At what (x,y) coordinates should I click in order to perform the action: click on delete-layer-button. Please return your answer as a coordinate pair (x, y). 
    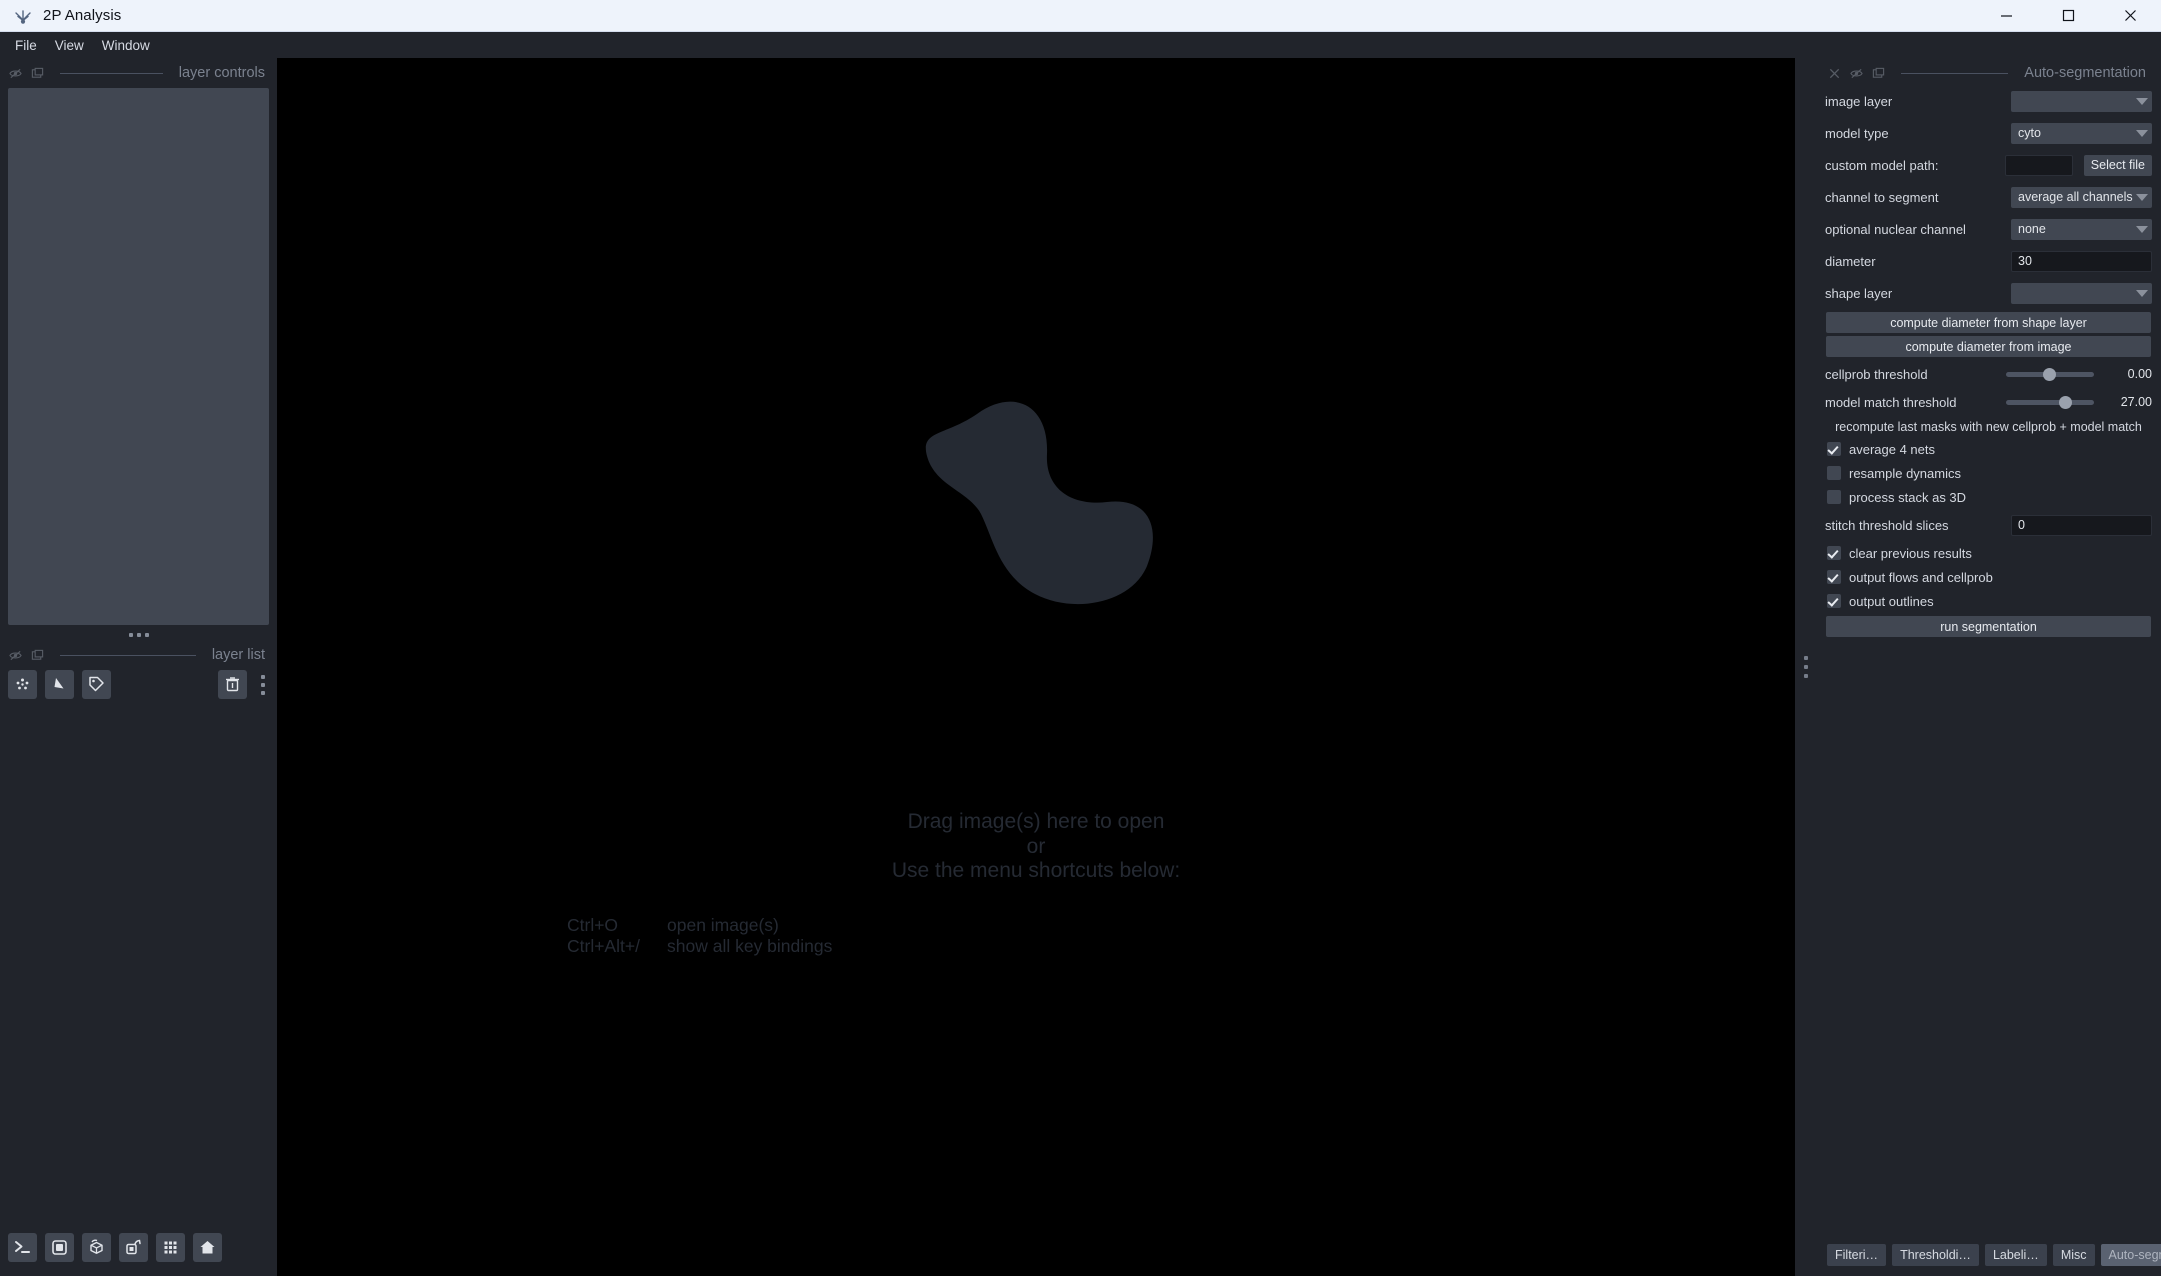
    Looking at the image, I should click on (232, 684).